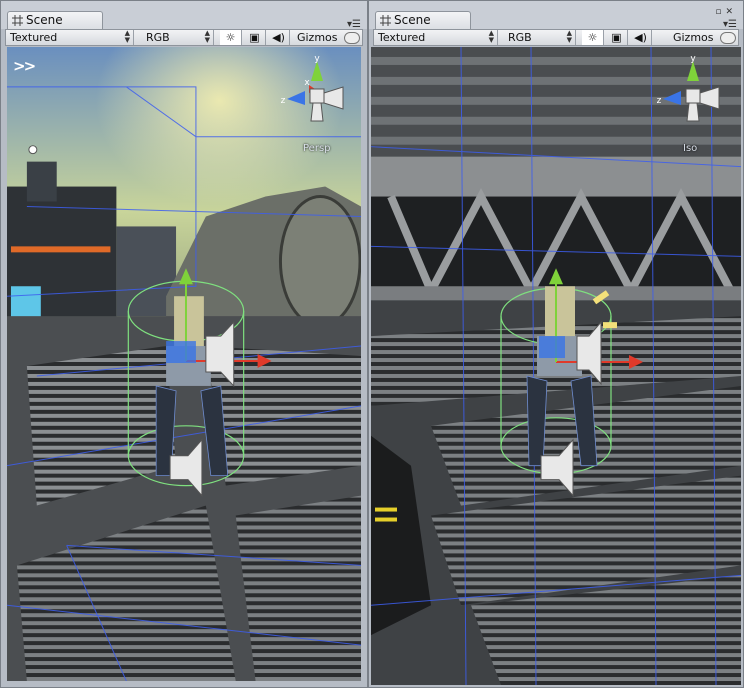 This screenshot has height=688, width=744. I want to click on tab-bar: Scene ▫✕ ▾☰, so click(556, 15).